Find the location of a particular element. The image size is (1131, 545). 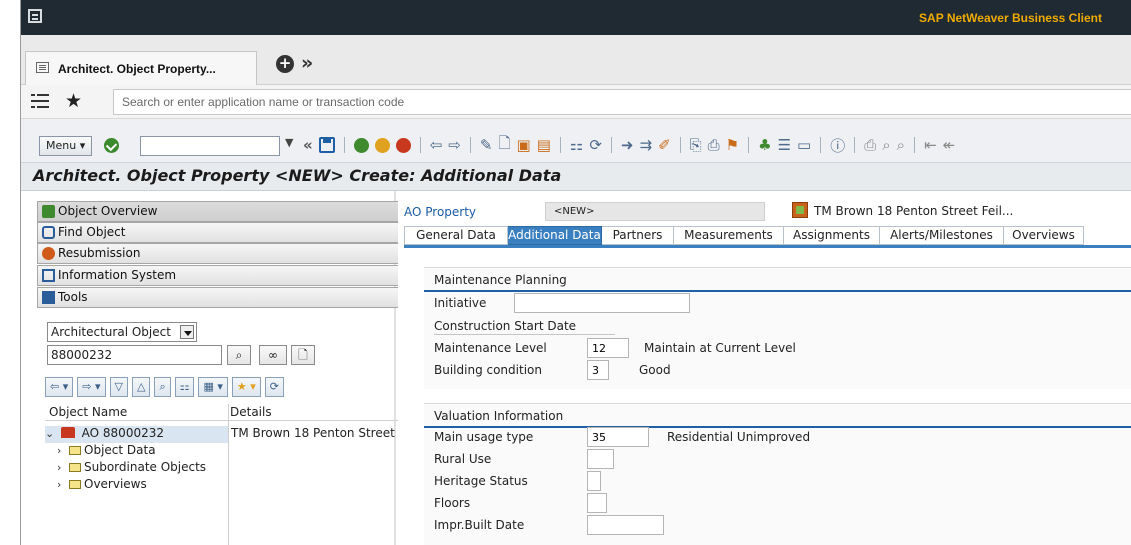

title-bar: SAP NetWeaver Business Client is located at coordinates (576, 17).